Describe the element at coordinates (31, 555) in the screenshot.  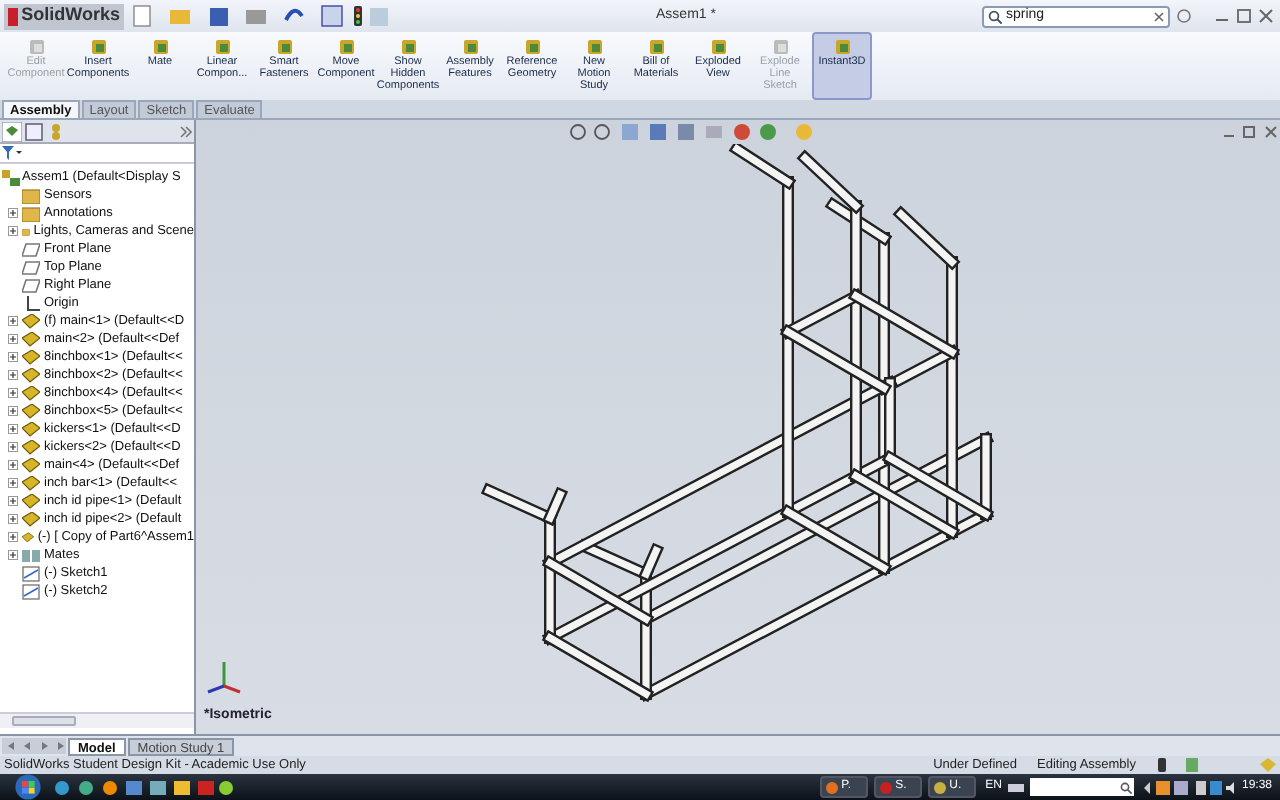
I see `mates-icon` at that location.